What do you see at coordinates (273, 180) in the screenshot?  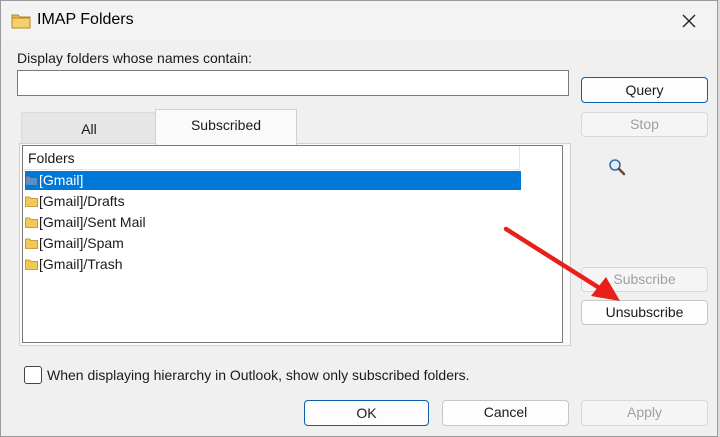 I see `list-item: [Gmail]` at bounding box center [273, 180].